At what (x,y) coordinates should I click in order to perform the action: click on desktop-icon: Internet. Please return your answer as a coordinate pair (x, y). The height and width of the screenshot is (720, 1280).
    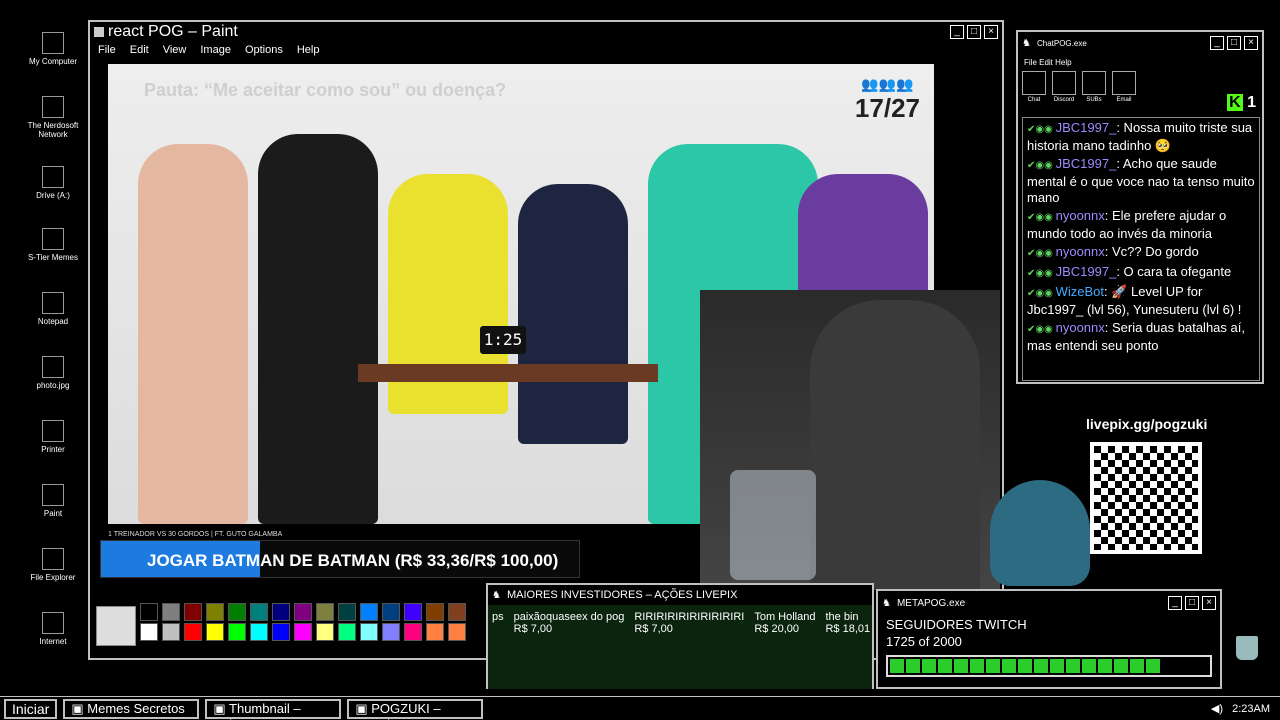
    Looking at the image, I should click on (53, 629).